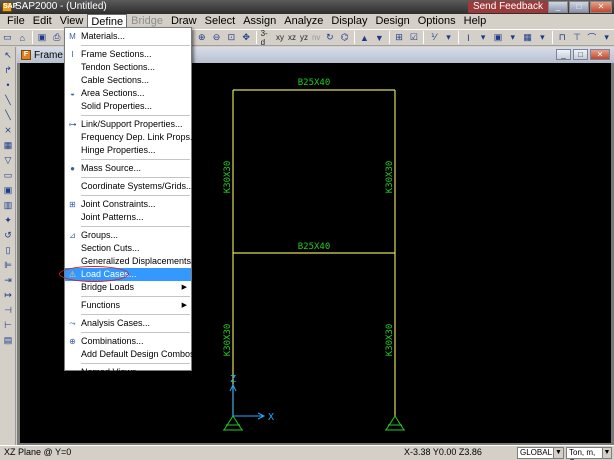  What do you see at coordinates (72, 21) in the screenshot?
I see `menu-view: View` at bounding box center [72, 21].